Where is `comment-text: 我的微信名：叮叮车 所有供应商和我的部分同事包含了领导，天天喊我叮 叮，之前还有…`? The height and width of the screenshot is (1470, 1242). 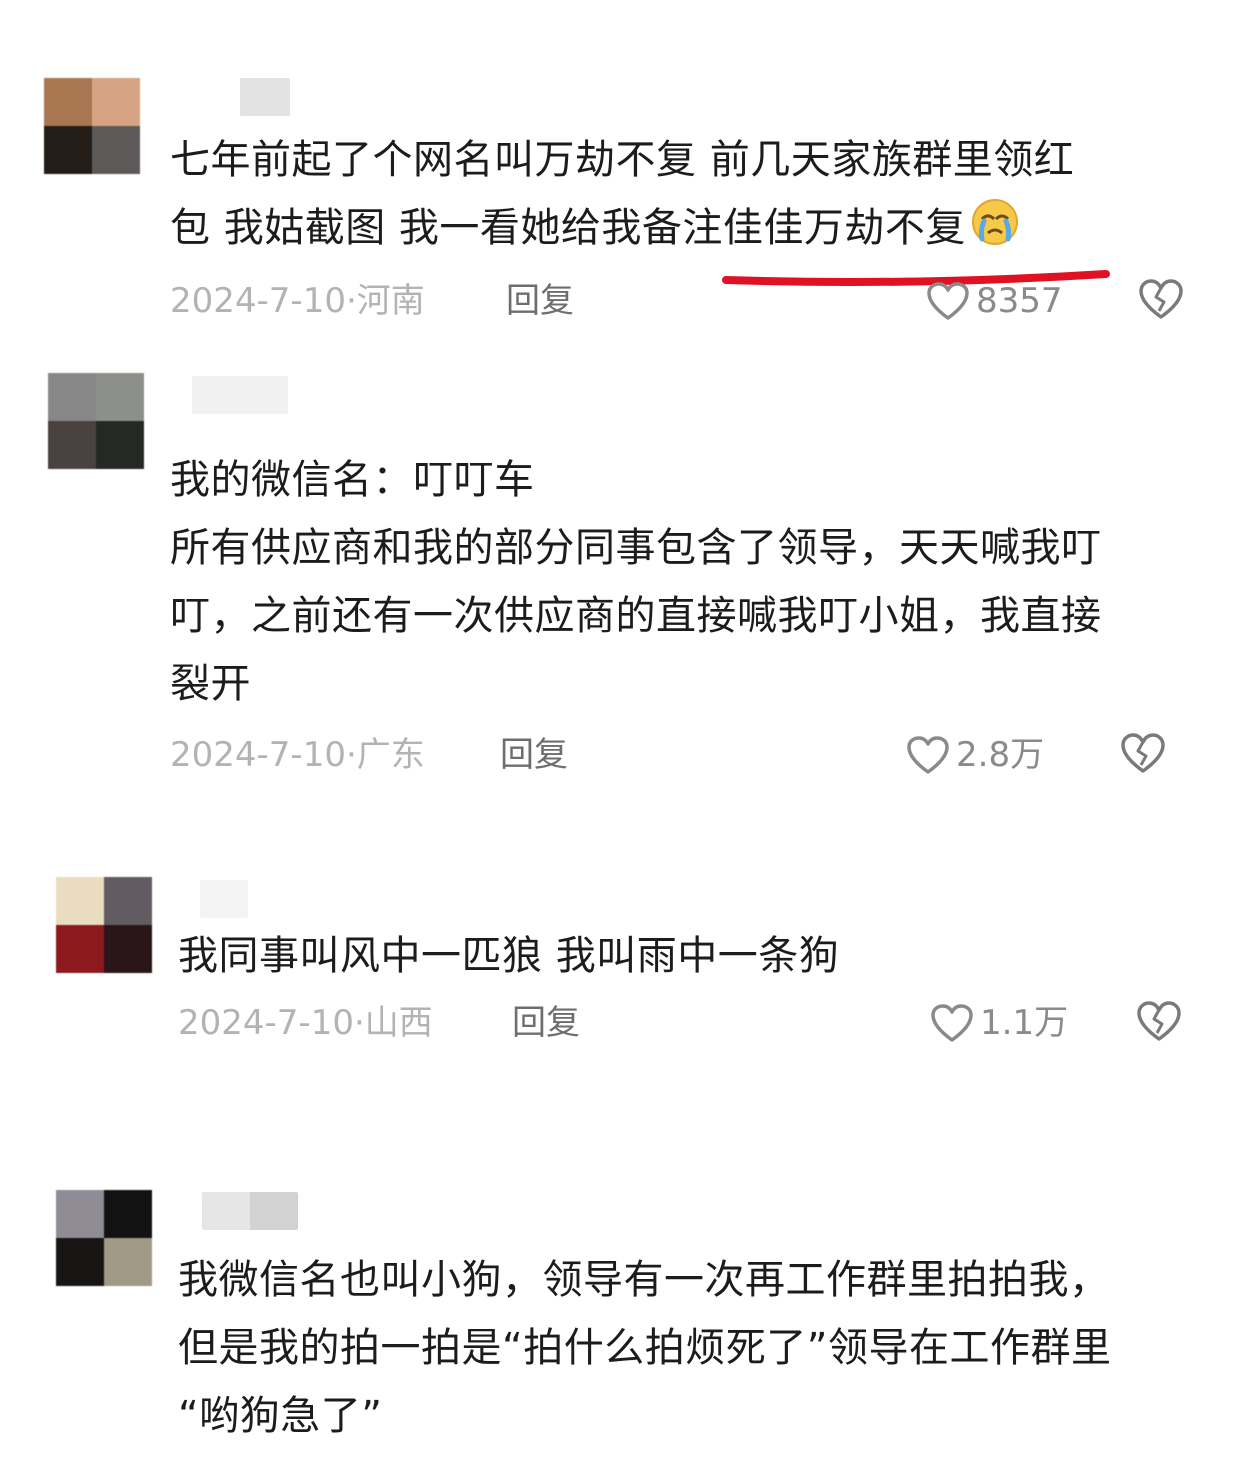 comment-text: 我的微信名：叮叮车 所有供应商和我的部分同事包含了领导，天天喊我叮 叮，之前还有… is located at coordinates (670, 582).